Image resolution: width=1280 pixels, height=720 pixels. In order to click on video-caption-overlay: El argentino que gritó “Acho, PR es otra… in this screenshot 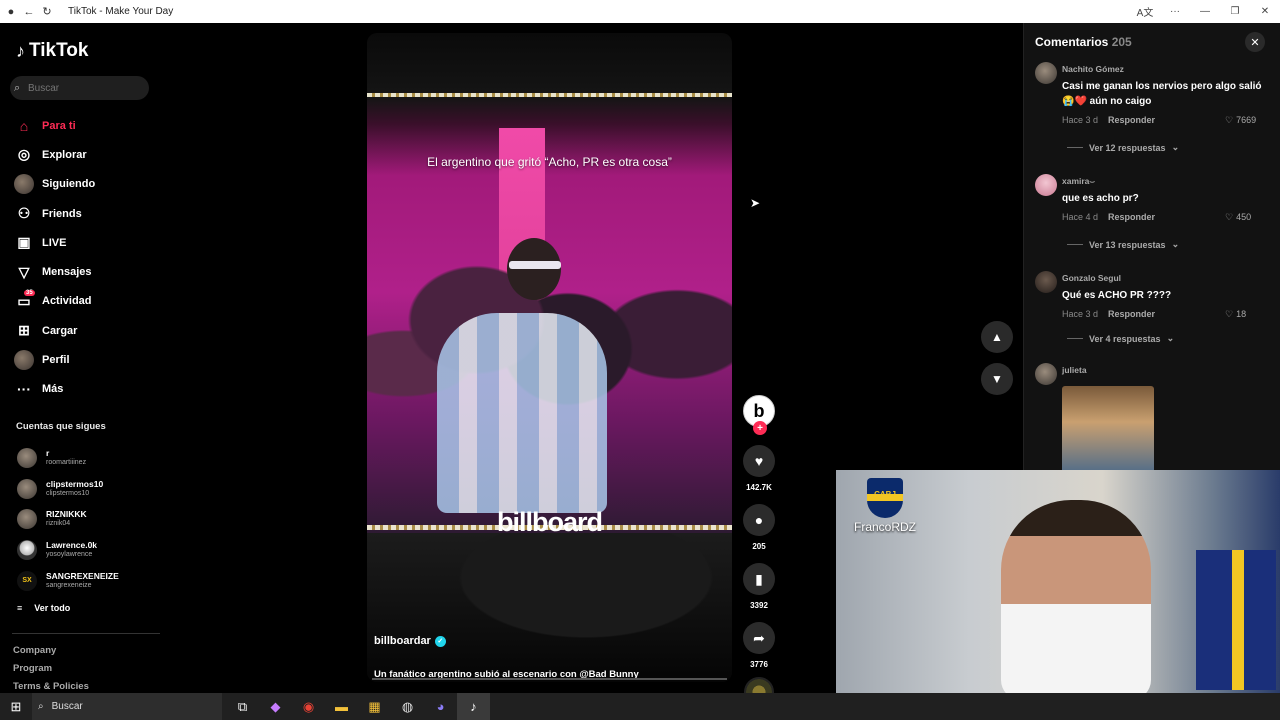, I will do `click(549, 162)`.